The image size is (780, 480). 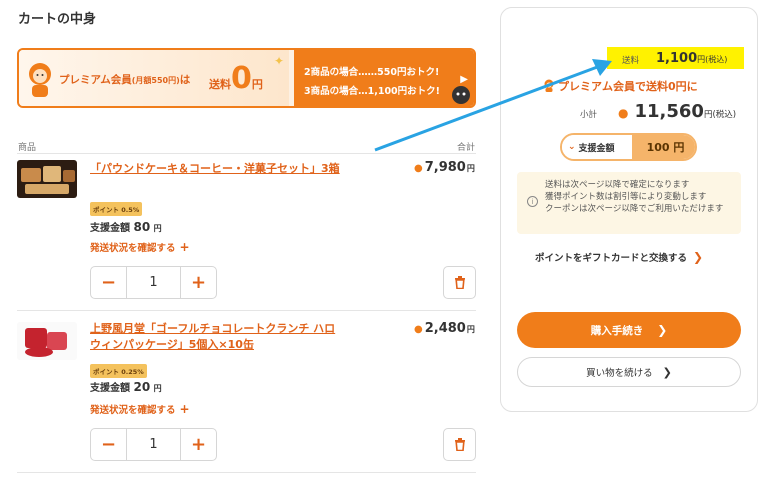 What do you see at coordinates (669, 111) in the screenshot?
I see `subtotal-amount: 11,560` at bounding box center [669, 111].